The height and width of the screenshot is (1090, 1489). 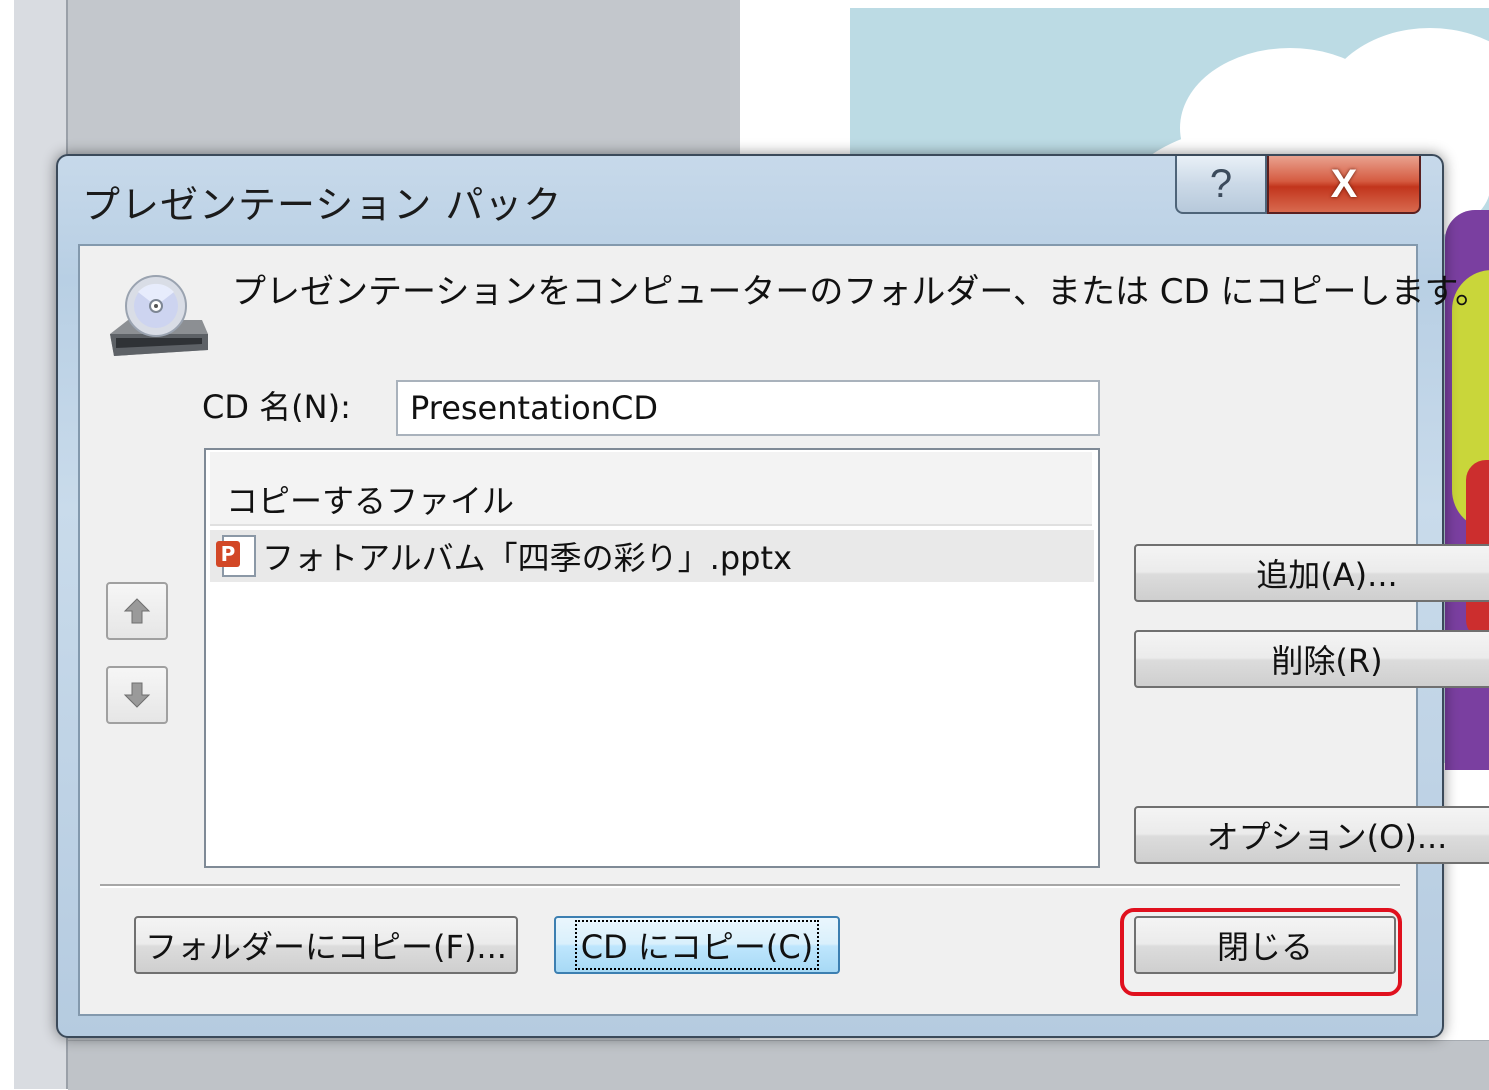 I want to click on remove-button: 削除(R), so click(x=1311, y=659).